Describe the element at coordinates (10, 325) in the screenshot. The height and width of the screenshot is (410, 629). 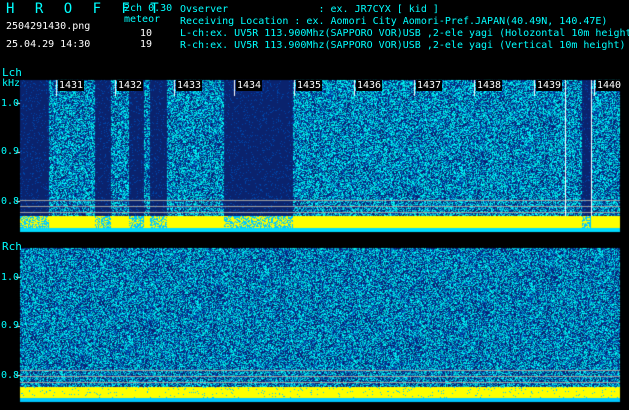
I see `rch-ytick-2: 0.9` at that location.